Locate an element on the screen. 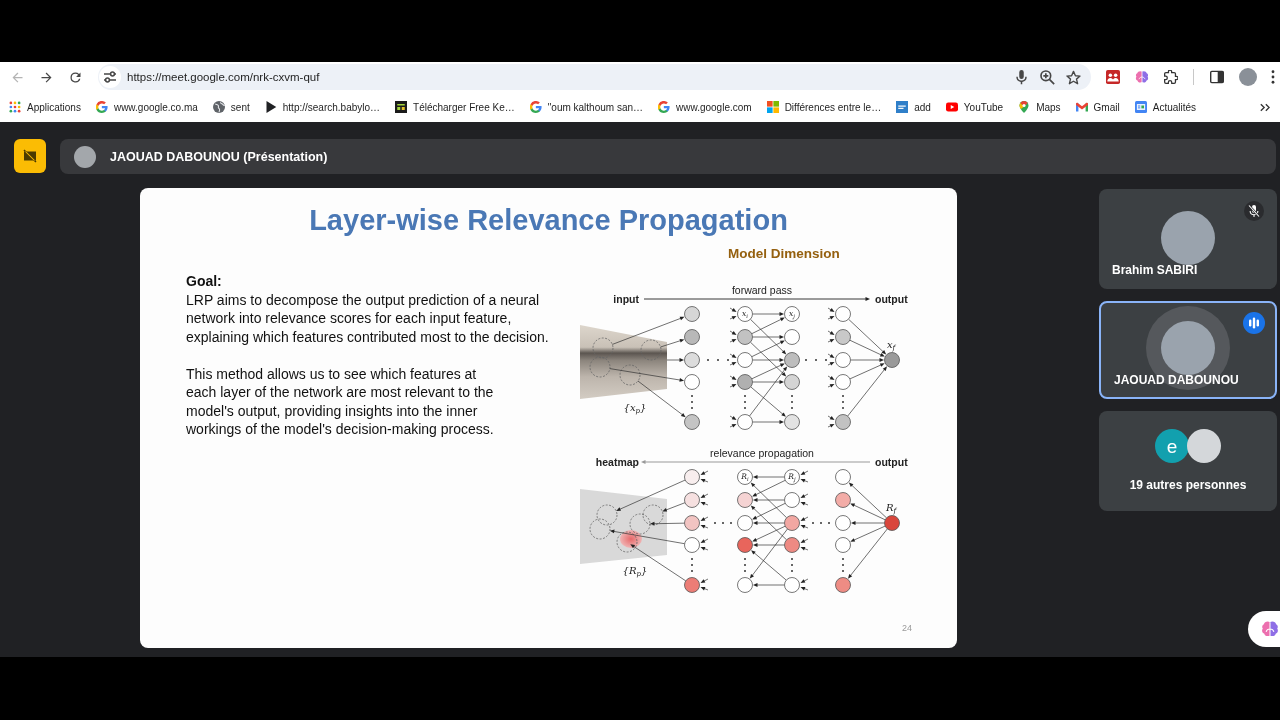 The height and width of the screenshot is (720, 1280). bookmark: www.google.co.ma is located at coordinates (146, 107).